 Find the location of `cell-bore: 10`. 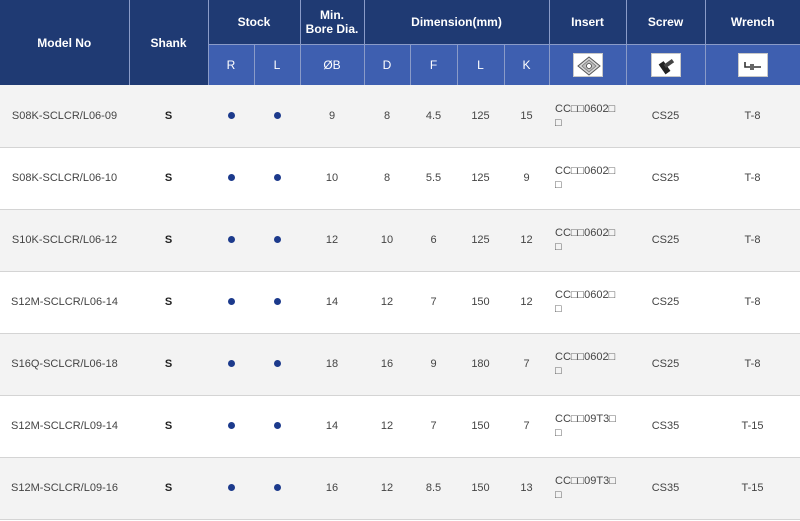

cell-bore: 10 is located at coordinates (332, 178).